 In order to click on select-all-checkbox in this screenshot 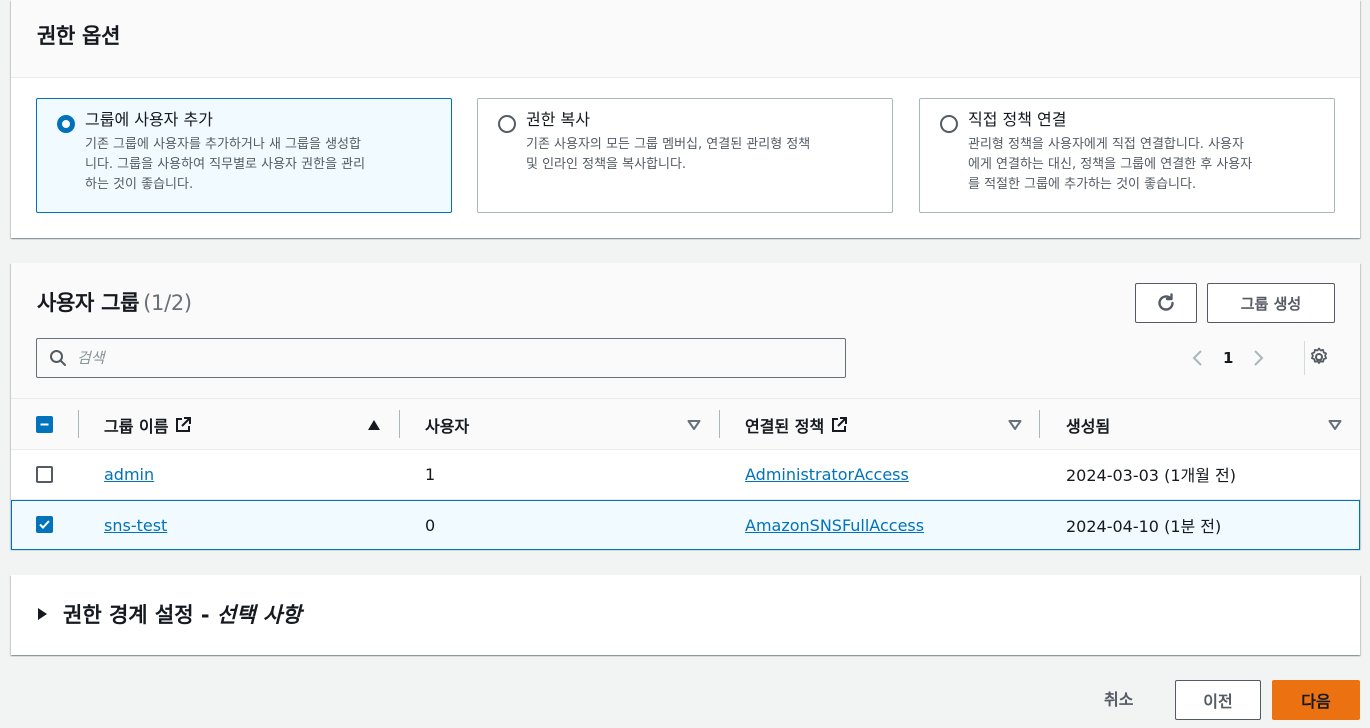, I will do `click(44, 424)`.